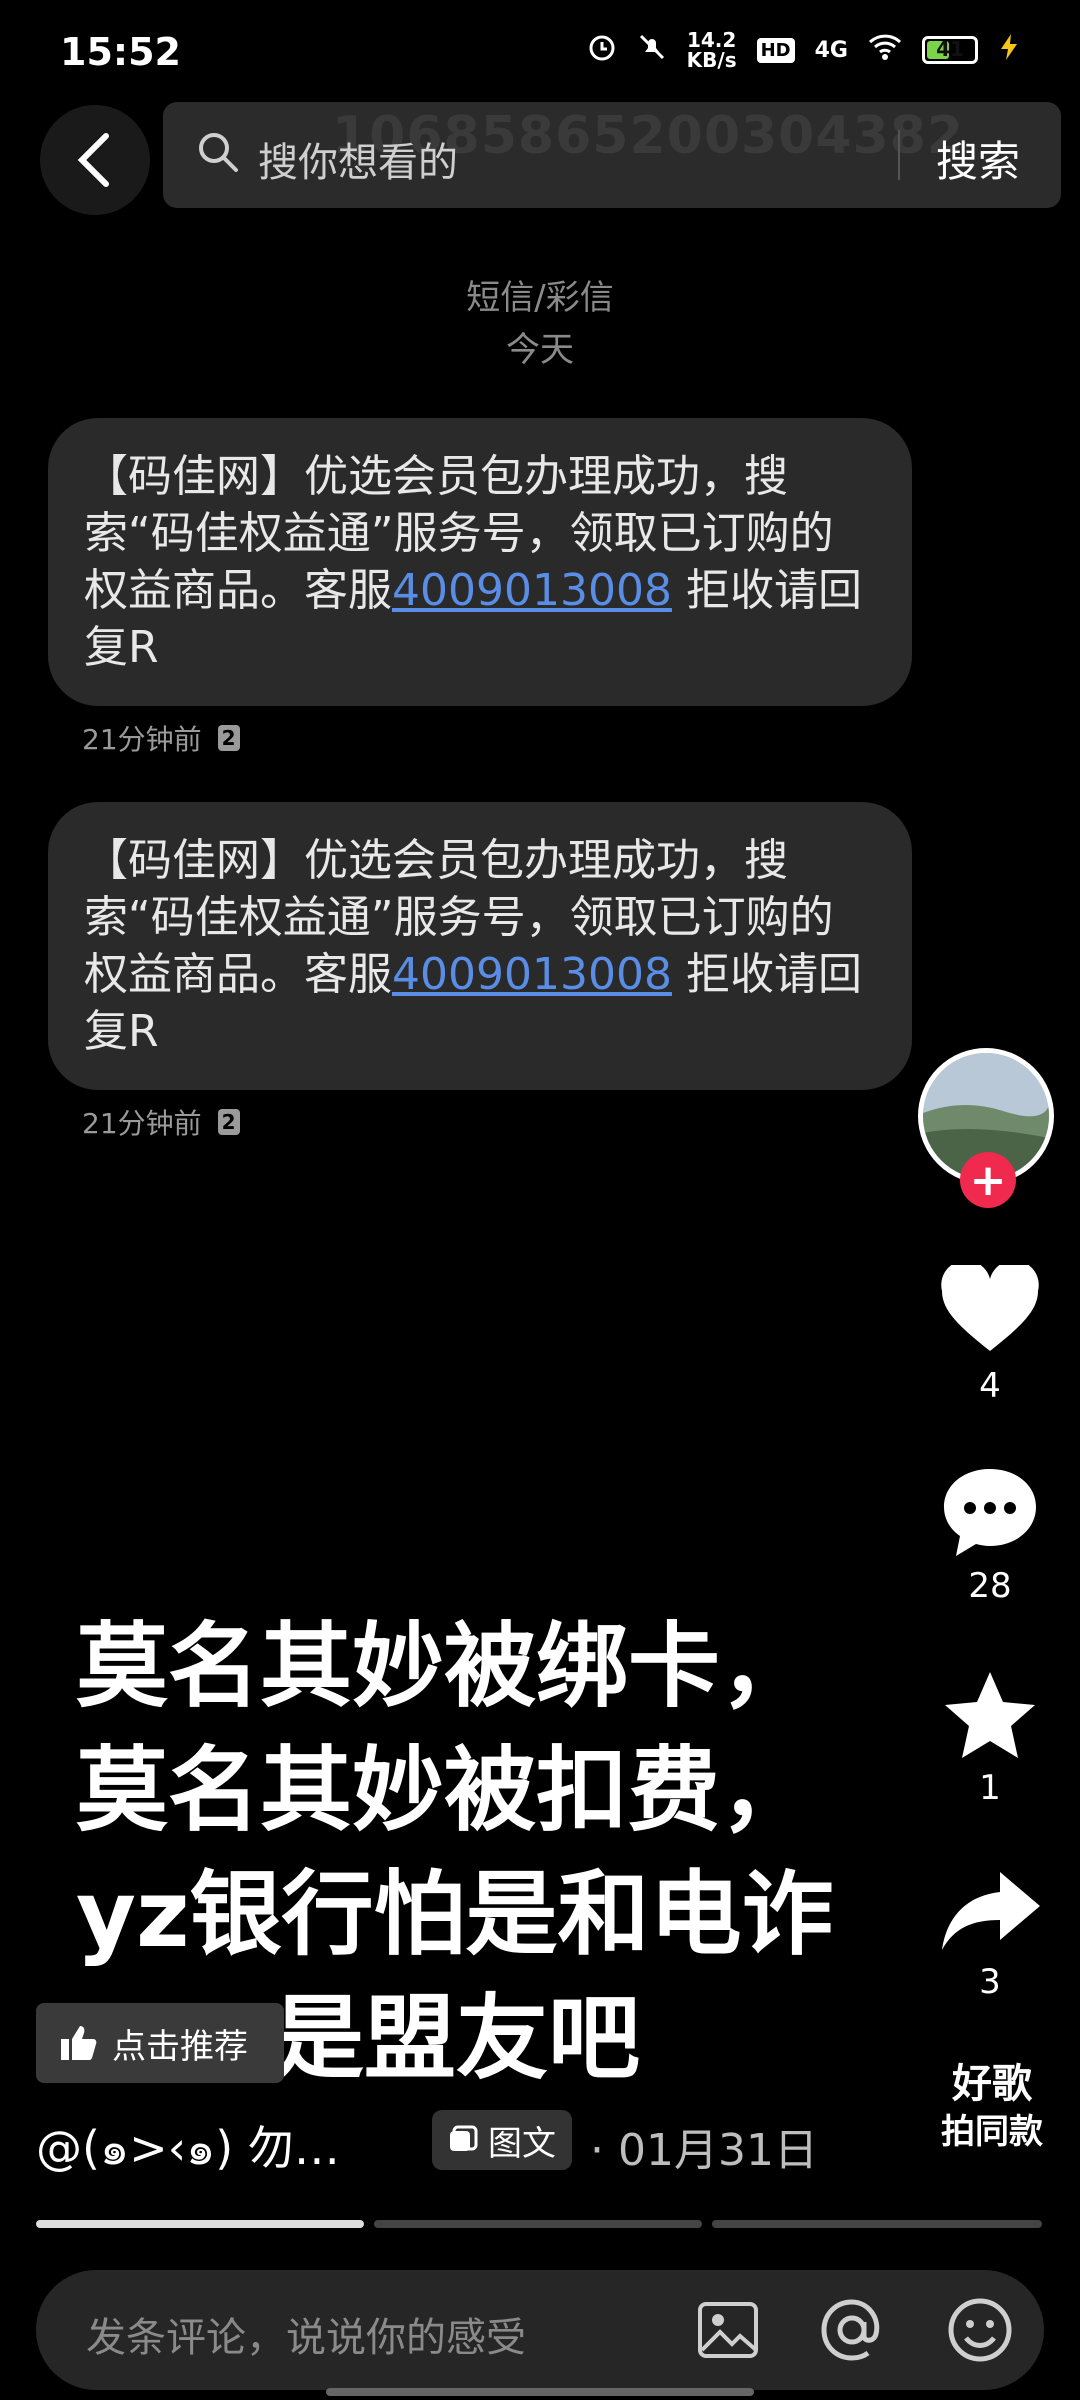 This screenshot has height=2400, width=1080. What do you see at coordinates (464, 2138) in the screenshot?
I see `image-text-icon` at bounding box center [464, 2138].